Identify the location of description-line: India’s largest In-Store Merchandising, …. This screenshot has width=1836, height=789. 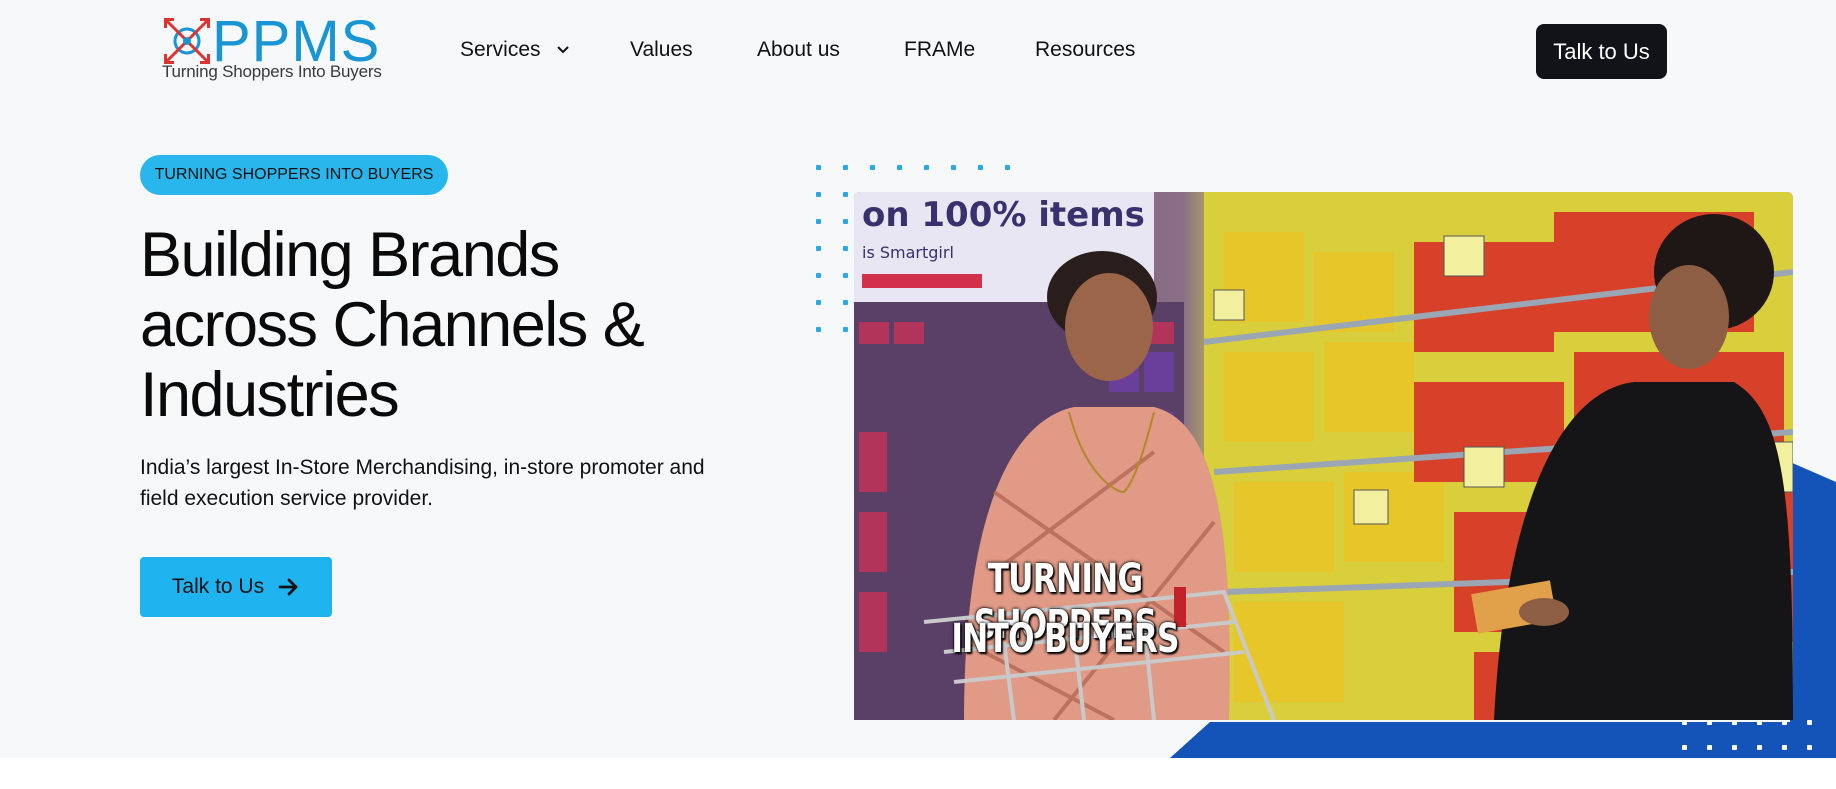
(422, 467).